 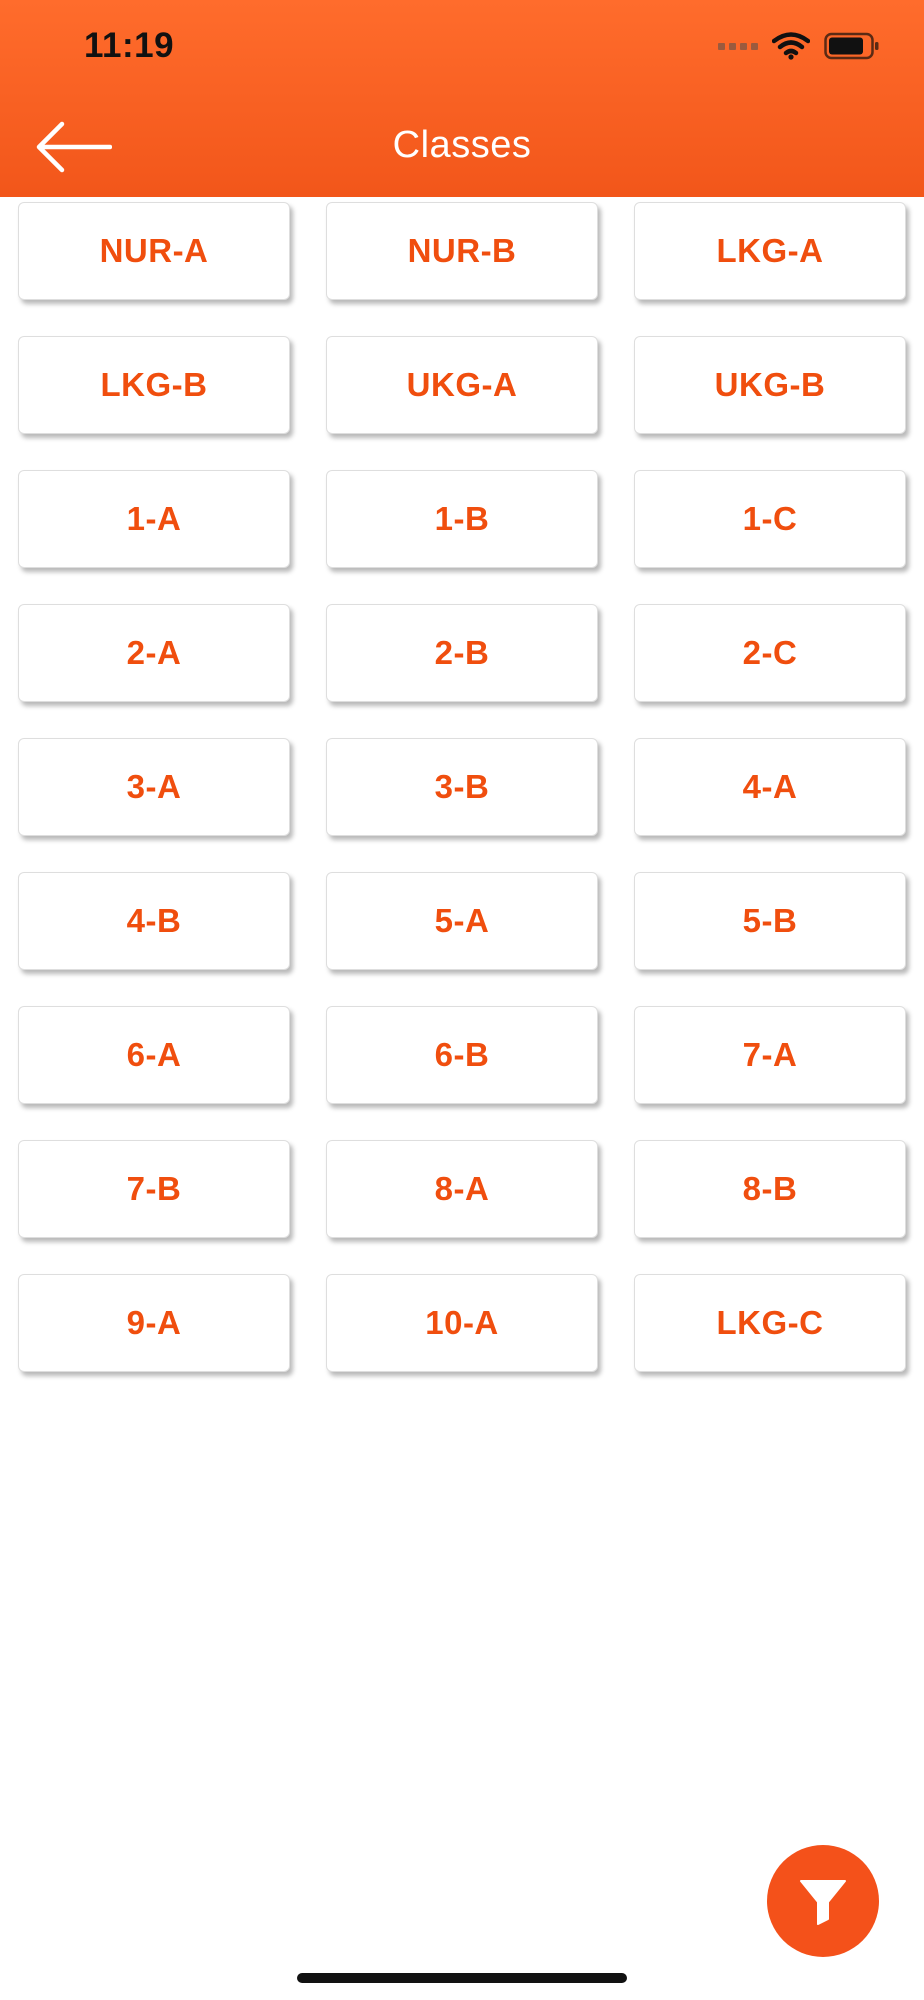 I want to click on class-button: LKG-B, so click(x=154, y=385).